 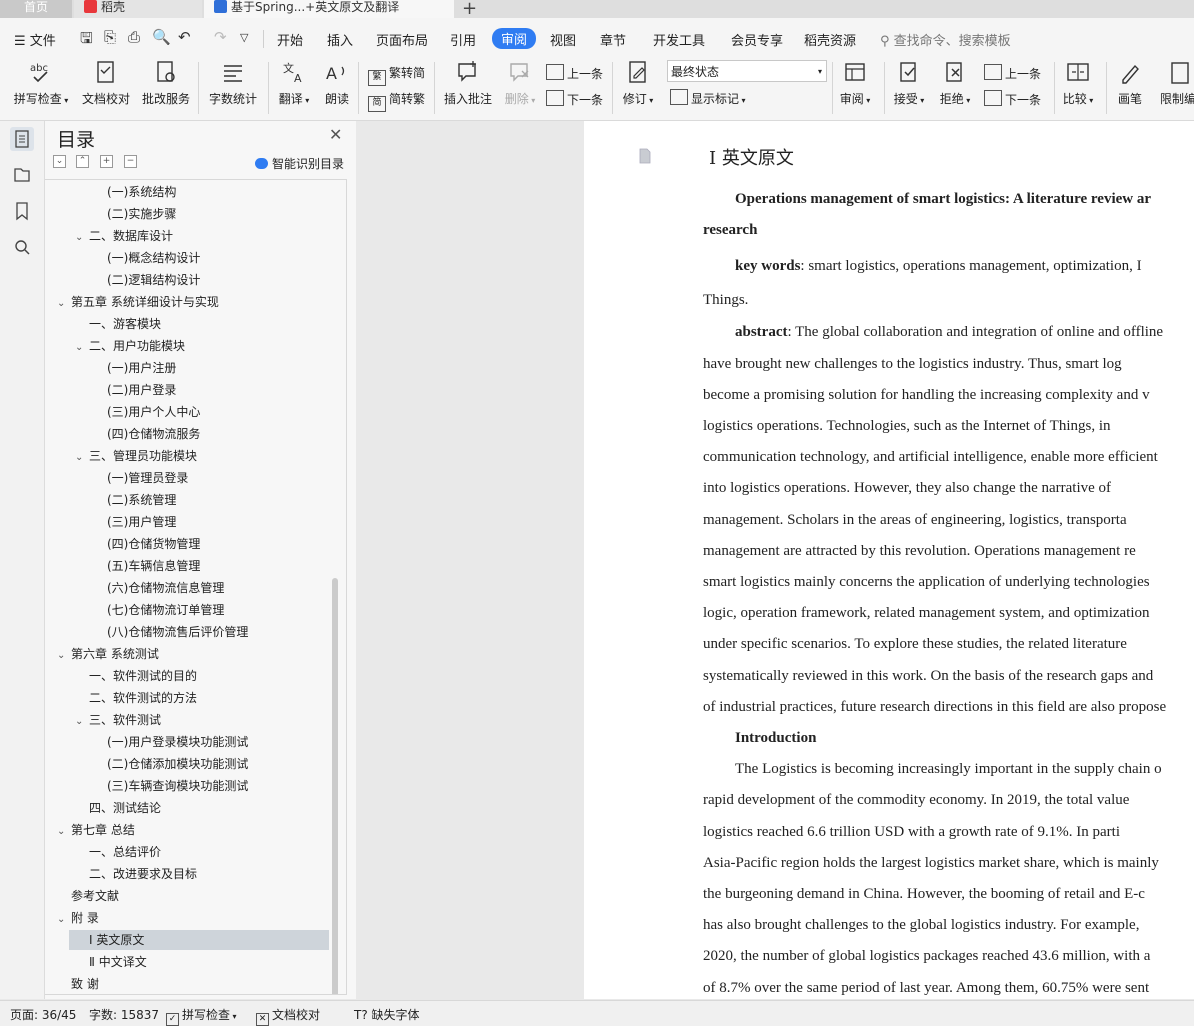 What do you see at coordinates (88, 896) in the screenshot?
I see `toc-item: 参考文献` at bounding box center [88, 896].